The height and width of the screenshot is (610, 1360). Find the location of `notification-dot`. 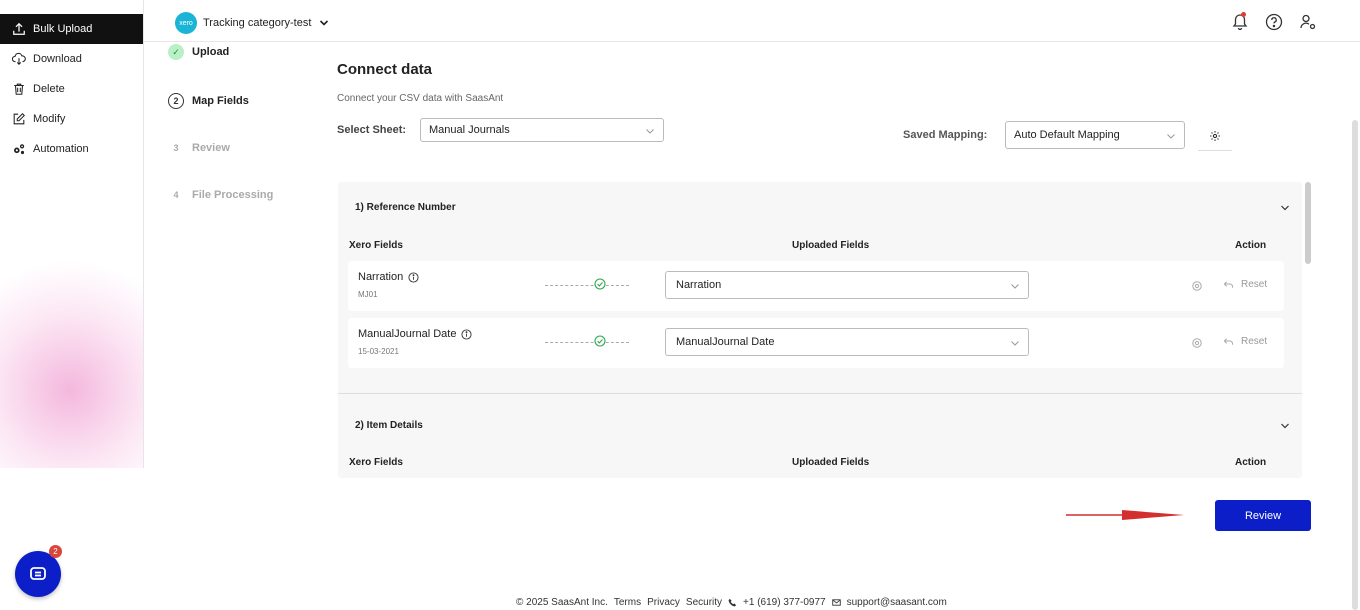

notification-dot is located at coordinates (1243, 14).